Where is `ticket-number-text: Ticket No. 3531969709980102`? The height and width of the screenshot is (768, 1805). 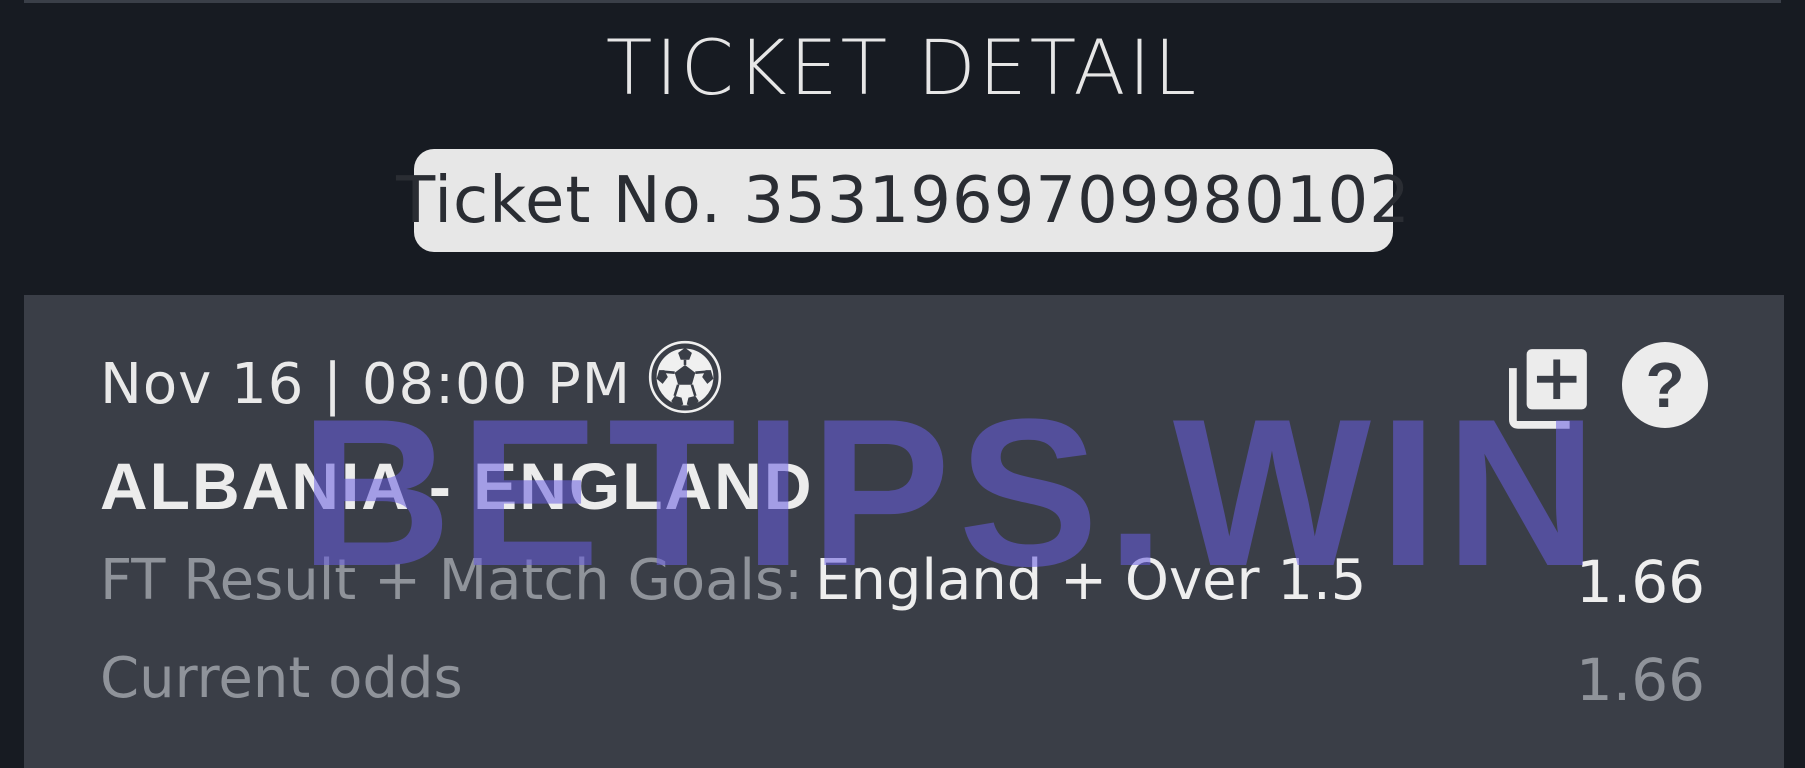
ticket-number-text: Ticket No. 3531969709980102 is located at coordinates (903, 200).